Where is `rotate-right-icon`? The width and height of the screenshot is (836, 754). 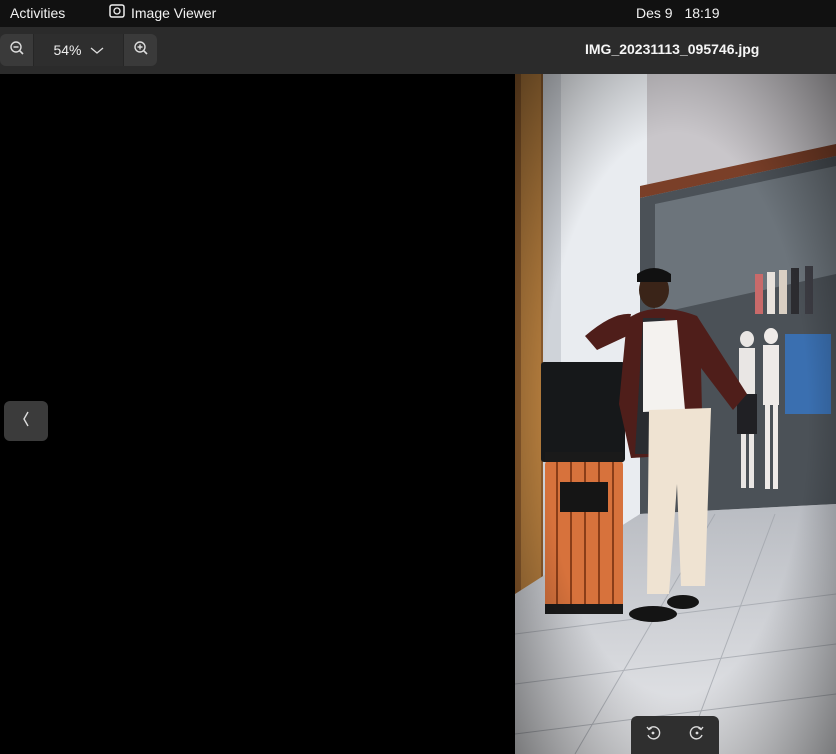
rotate-right-icon is located at coordinates (697, 735).